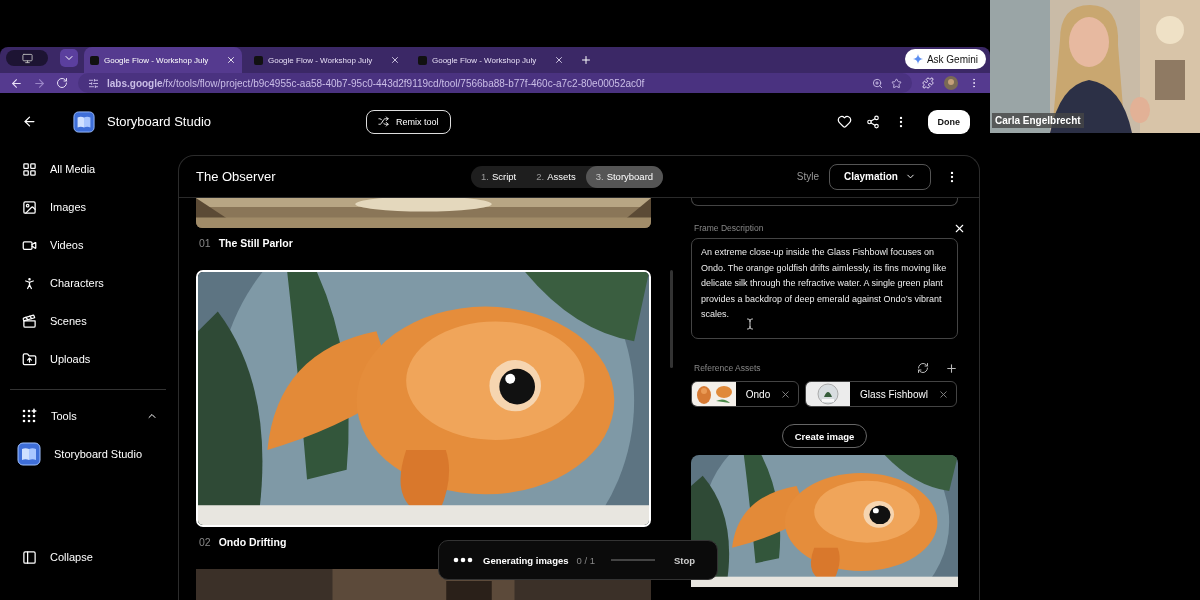 This screenshot has height=600, width=1200. What do you see at coordinates (586, 560) in the screenshot?
I see `progress-count: 0 / 1` at bounding box center [586, 560].